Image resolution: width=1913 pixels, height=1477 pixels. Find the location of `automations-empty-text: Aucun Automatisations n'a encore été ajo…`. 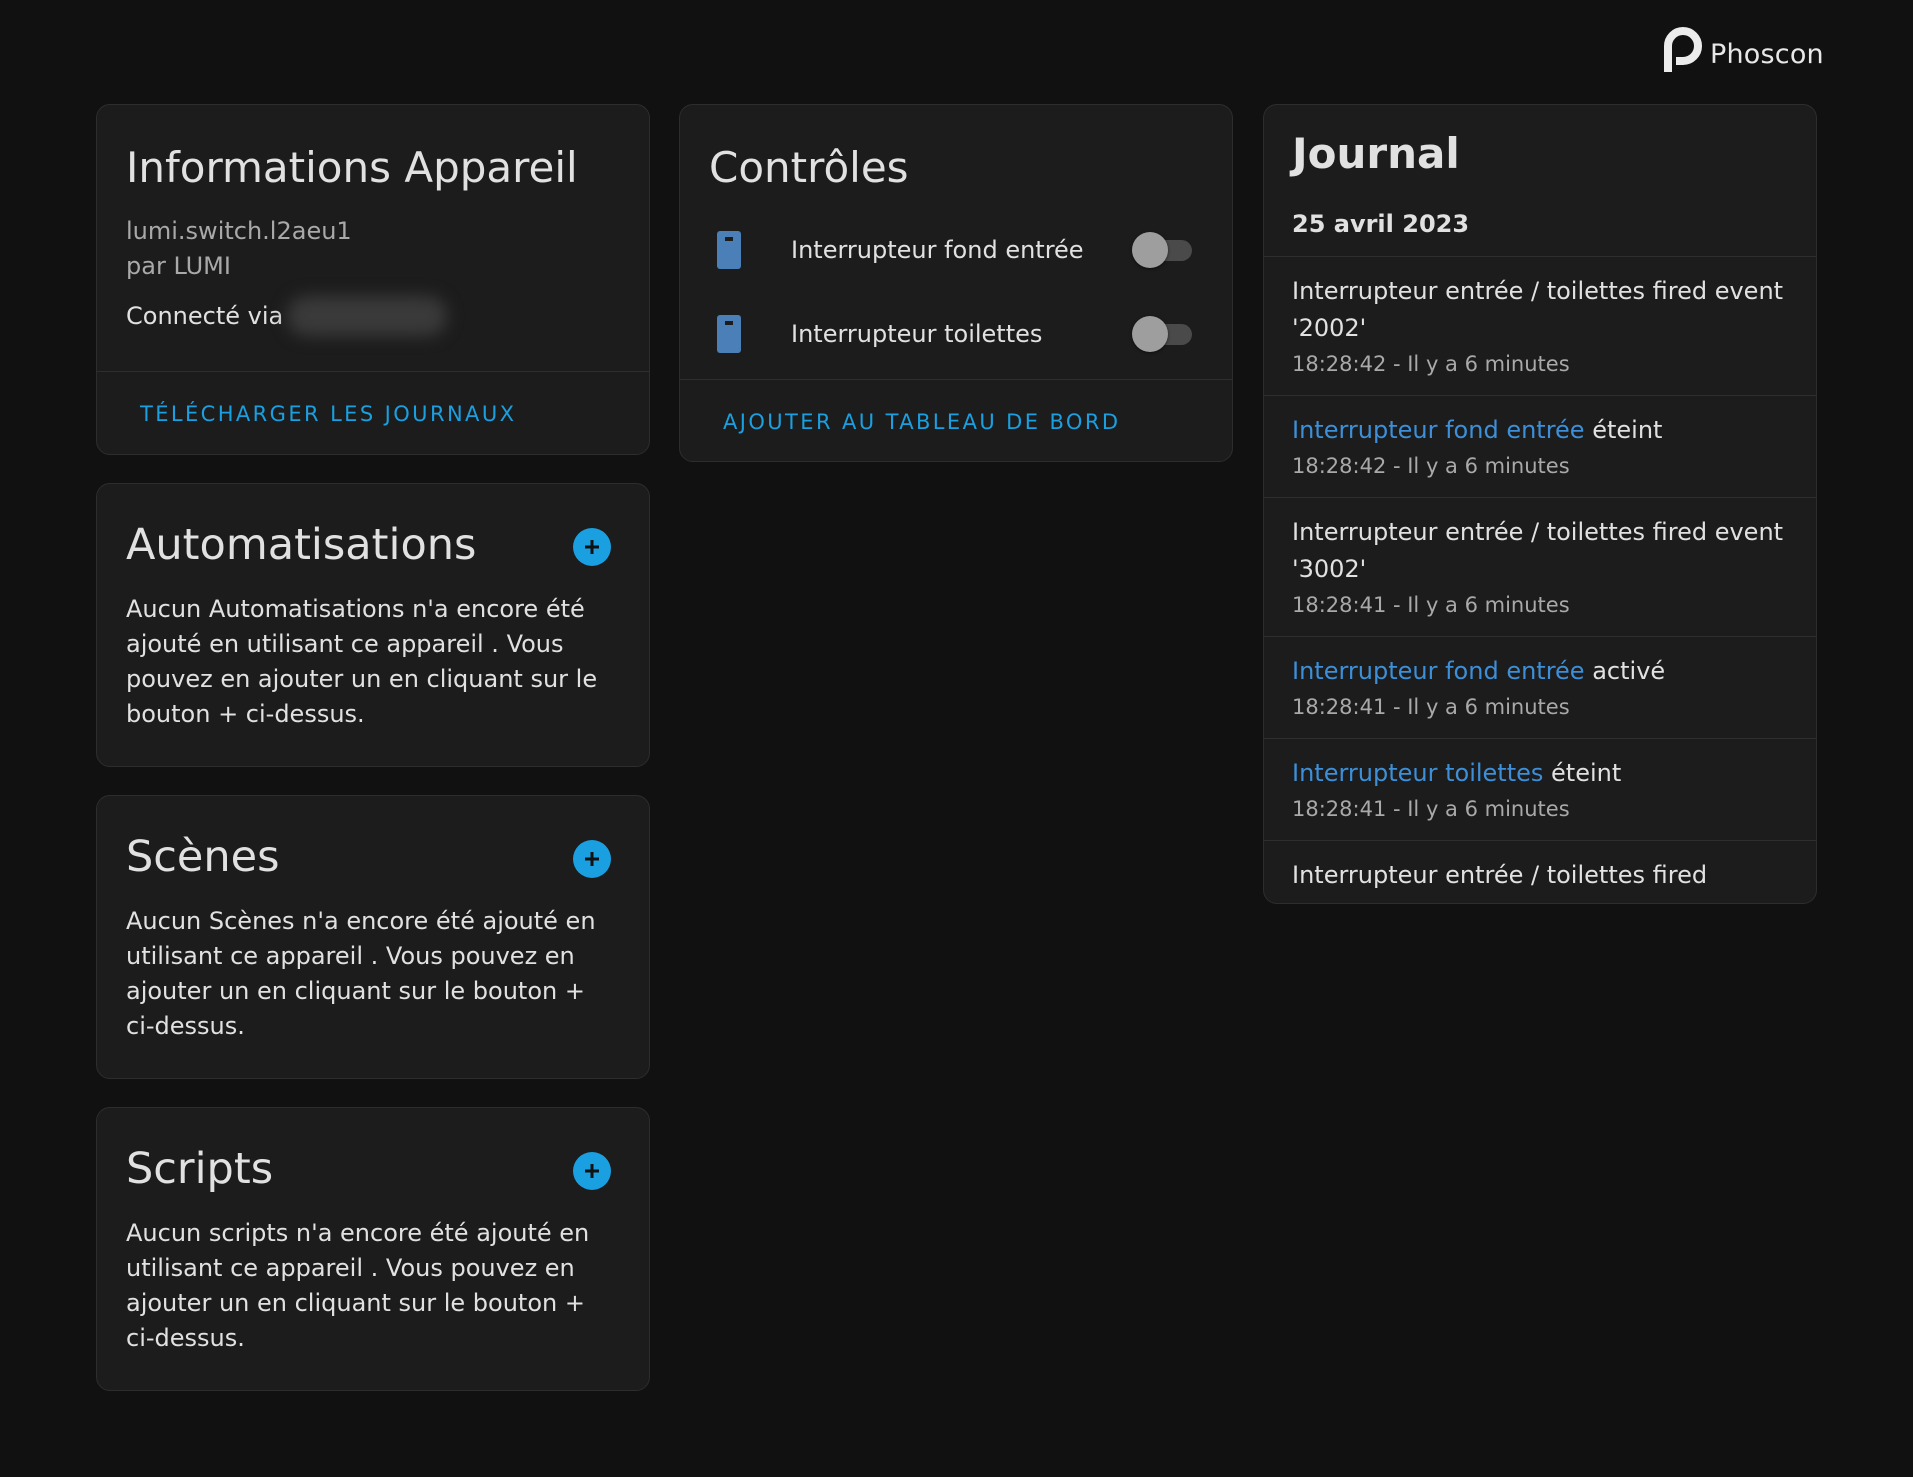

automations-empty-text: Aucun Automatisations n'a encore été ajo… is located at coordinates (362, 661).